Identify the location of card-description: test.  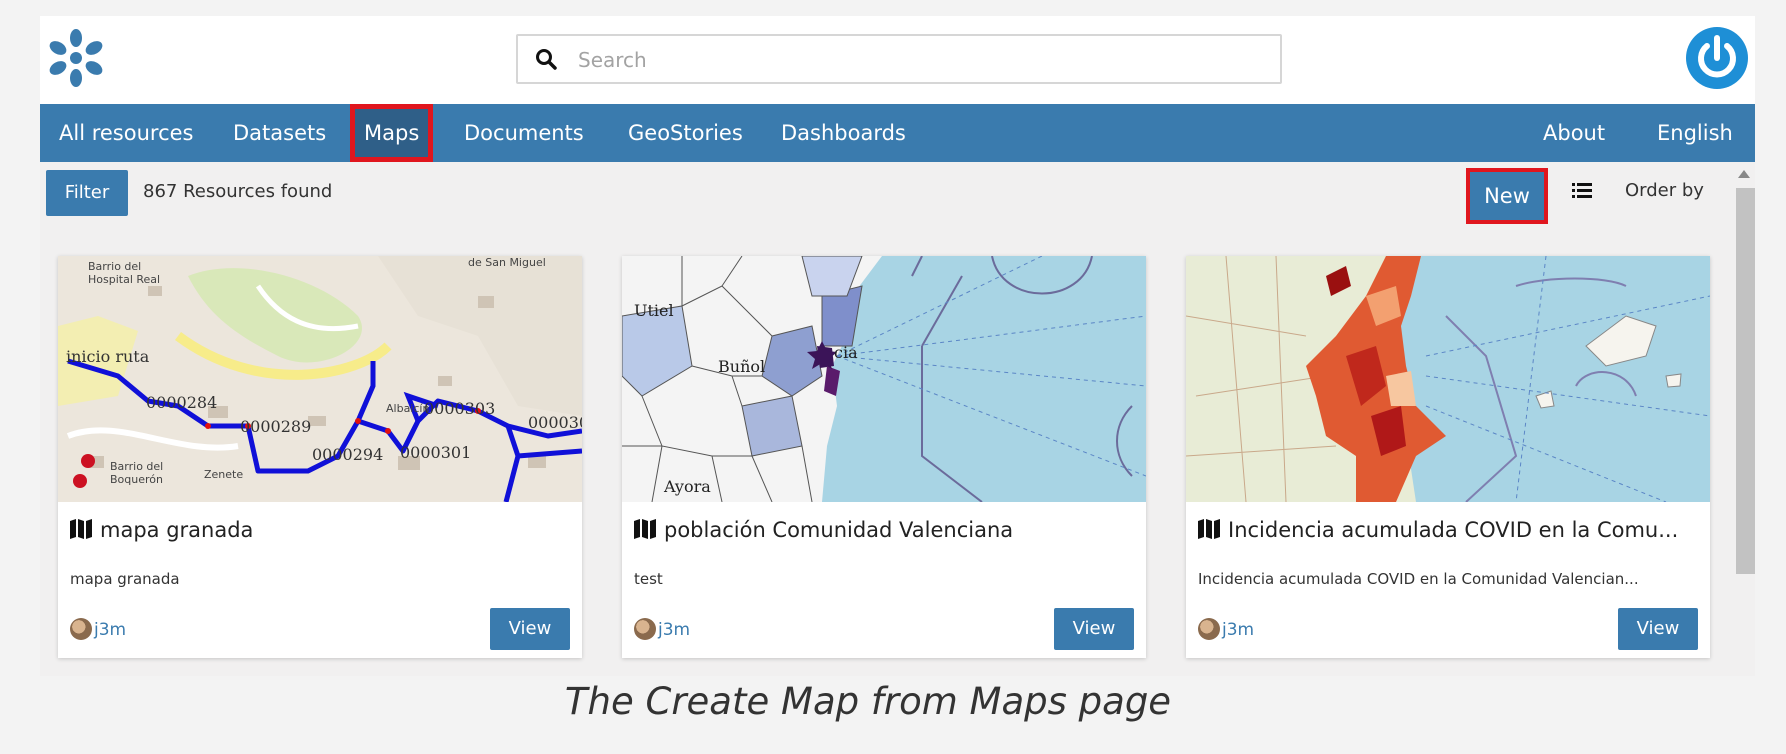
(648, 579).